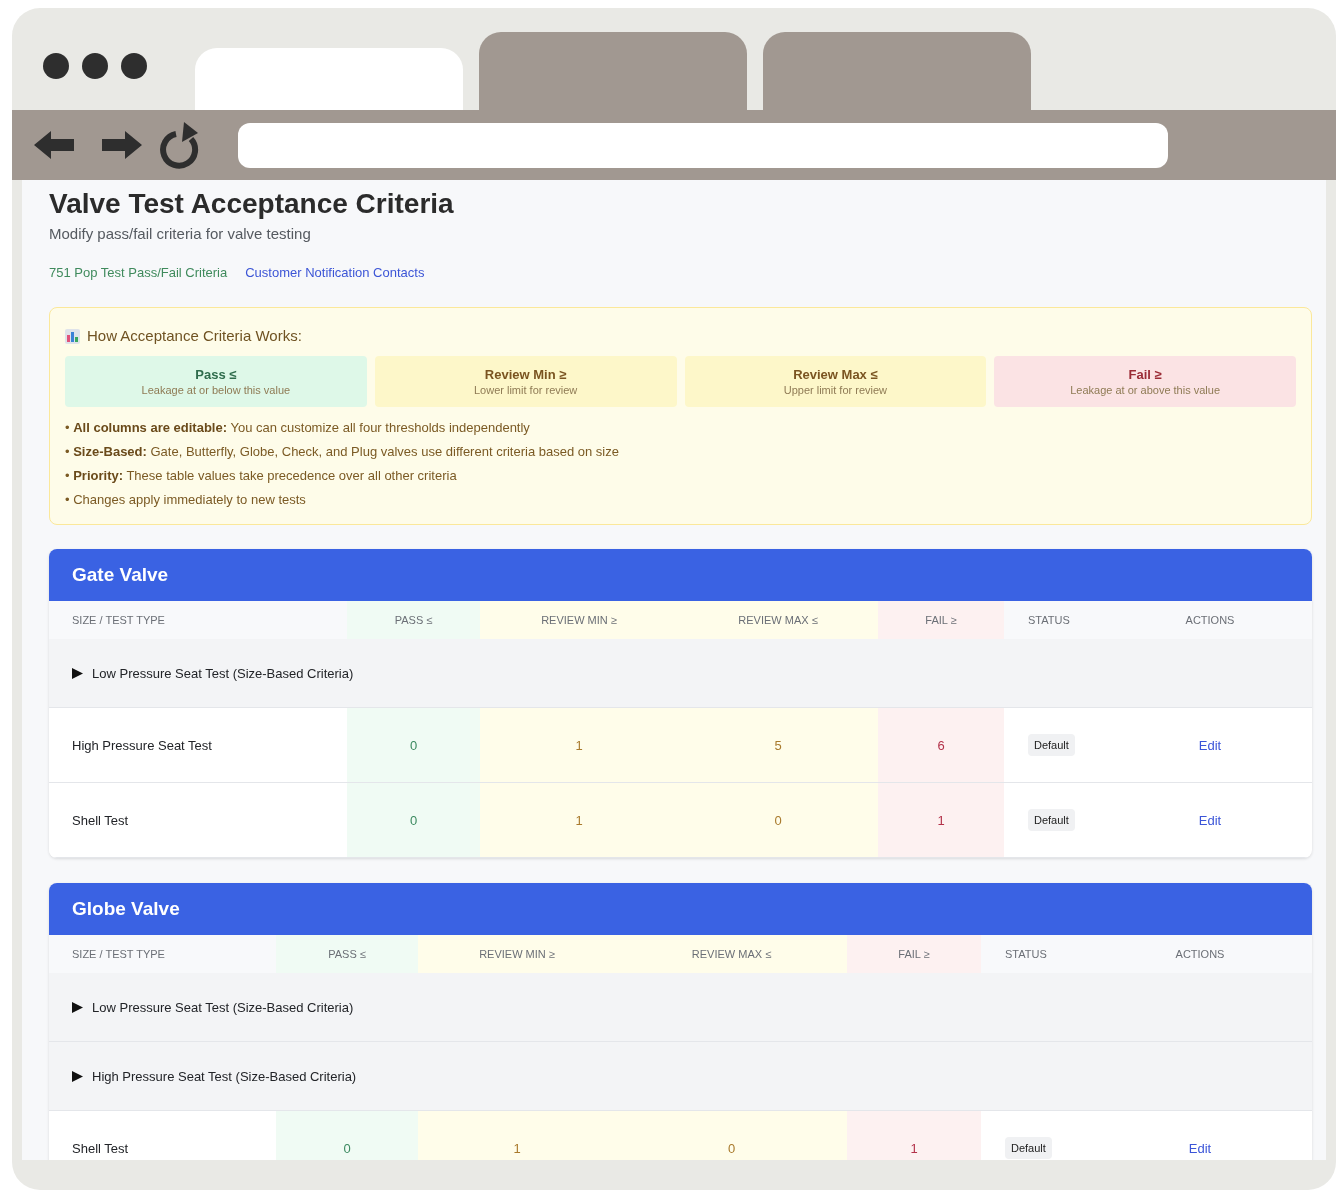 Image resolution: width=1344 pixels, height=1200 pixels. Describe the element at coordinates (298, 428) in the screenshot. I see `info-note: • All columns are editable: You can customize all four thresholds independently` at that location.